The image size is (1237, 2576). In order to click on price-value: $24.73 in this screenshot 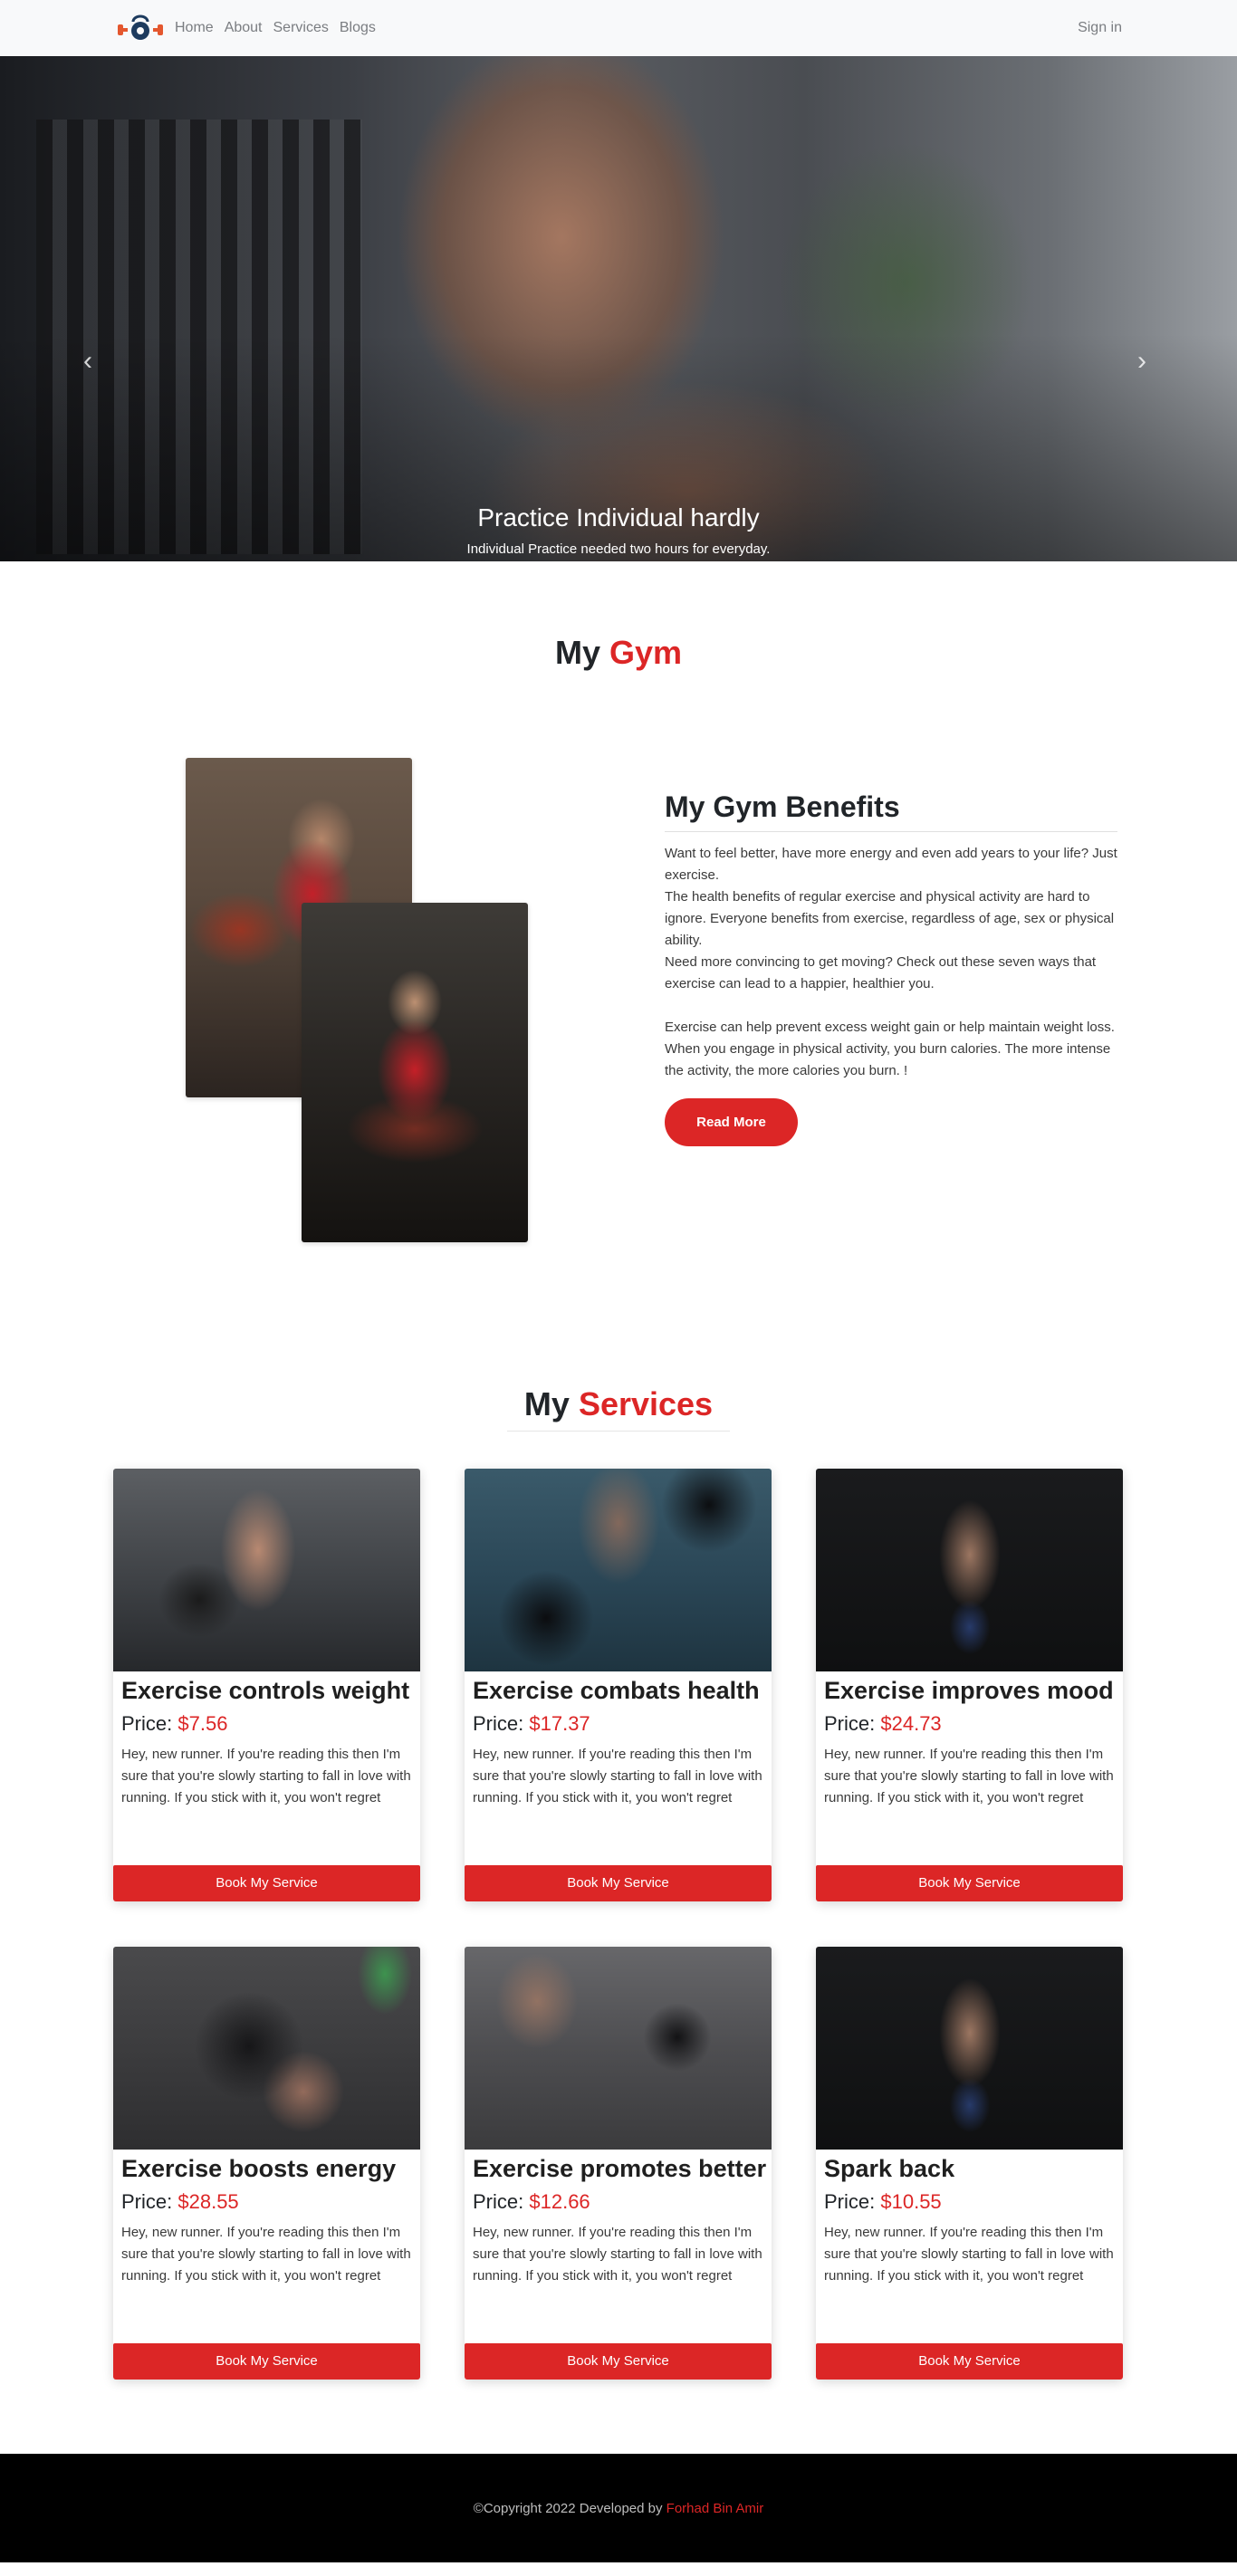, I will do `click(911, 1723)`.